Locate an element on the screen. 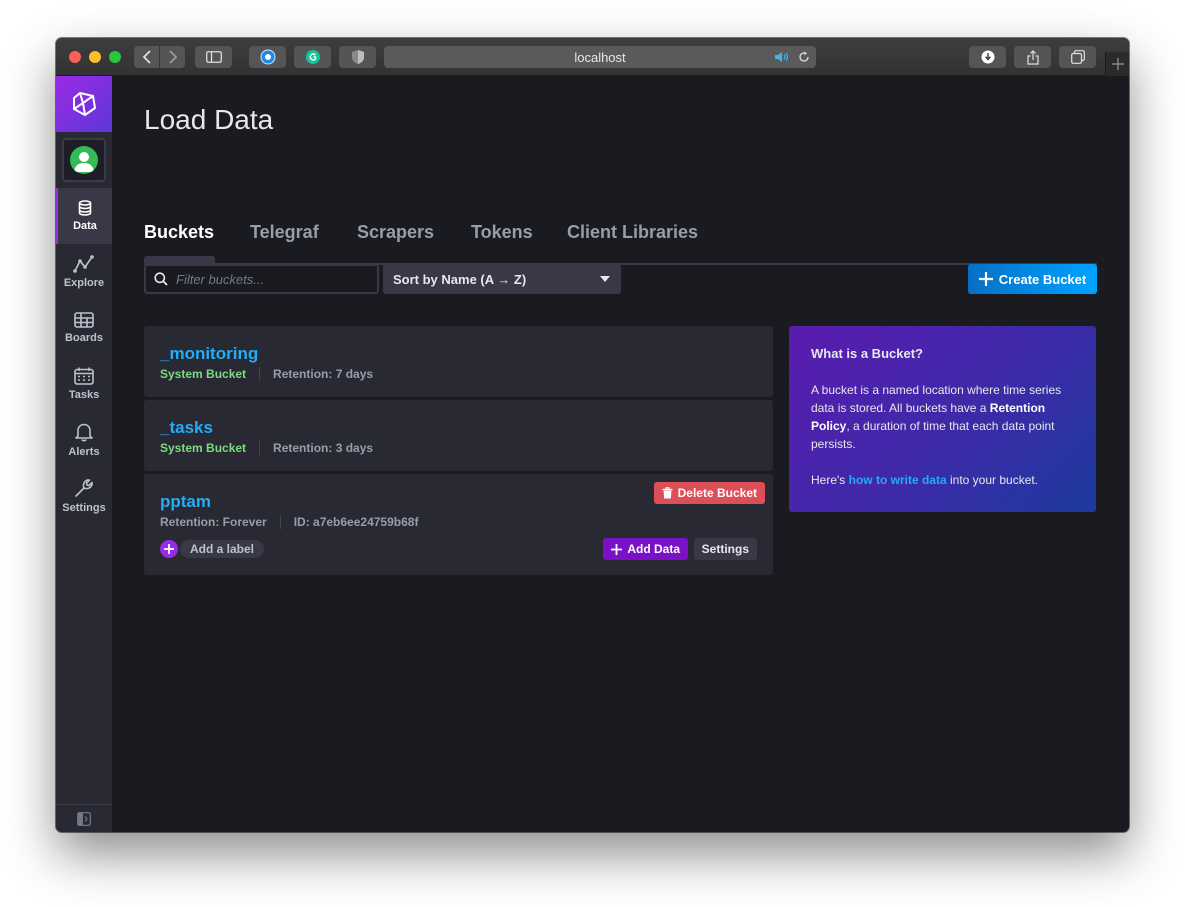 The height and width of the screenshot is (907, 1185). user-icon is located at coordinates (84, 162).